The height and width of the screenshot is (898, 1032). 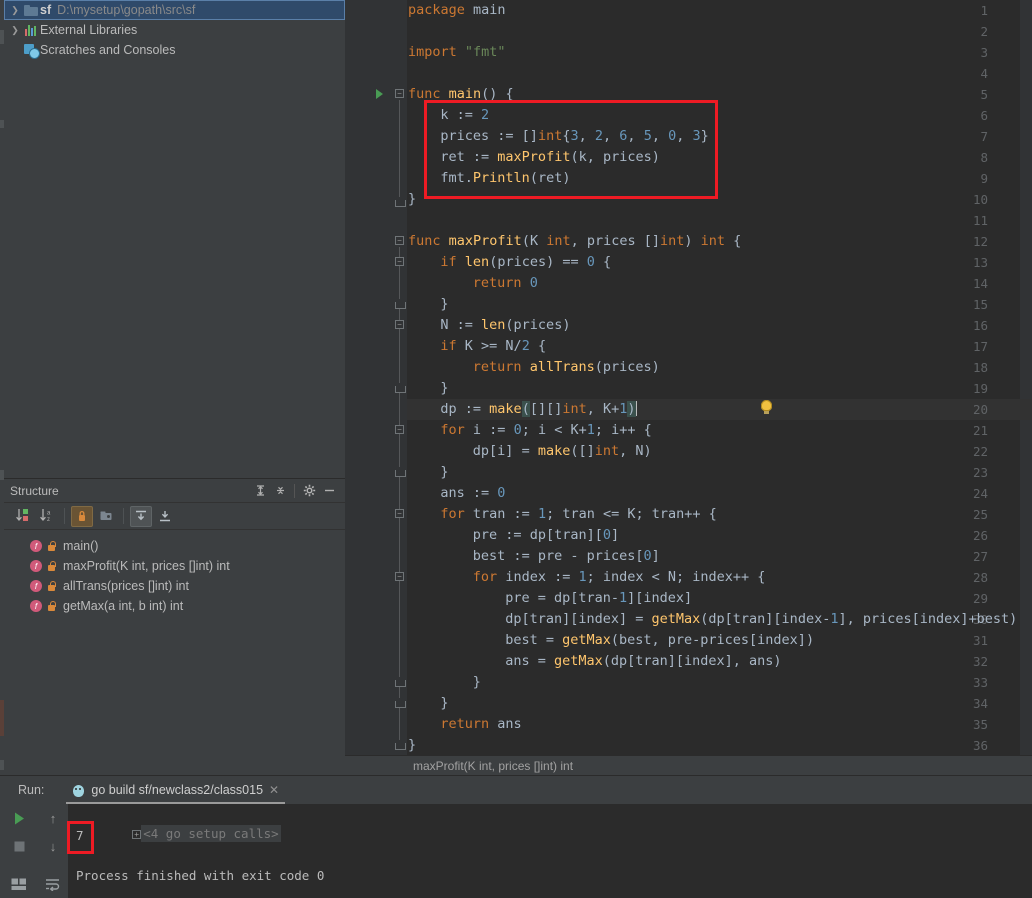 What do you see at coordinates (525, 262) in the screenshot?
I see `code-line: if len(prices) == 0 {` at bounding box center [525, 262].